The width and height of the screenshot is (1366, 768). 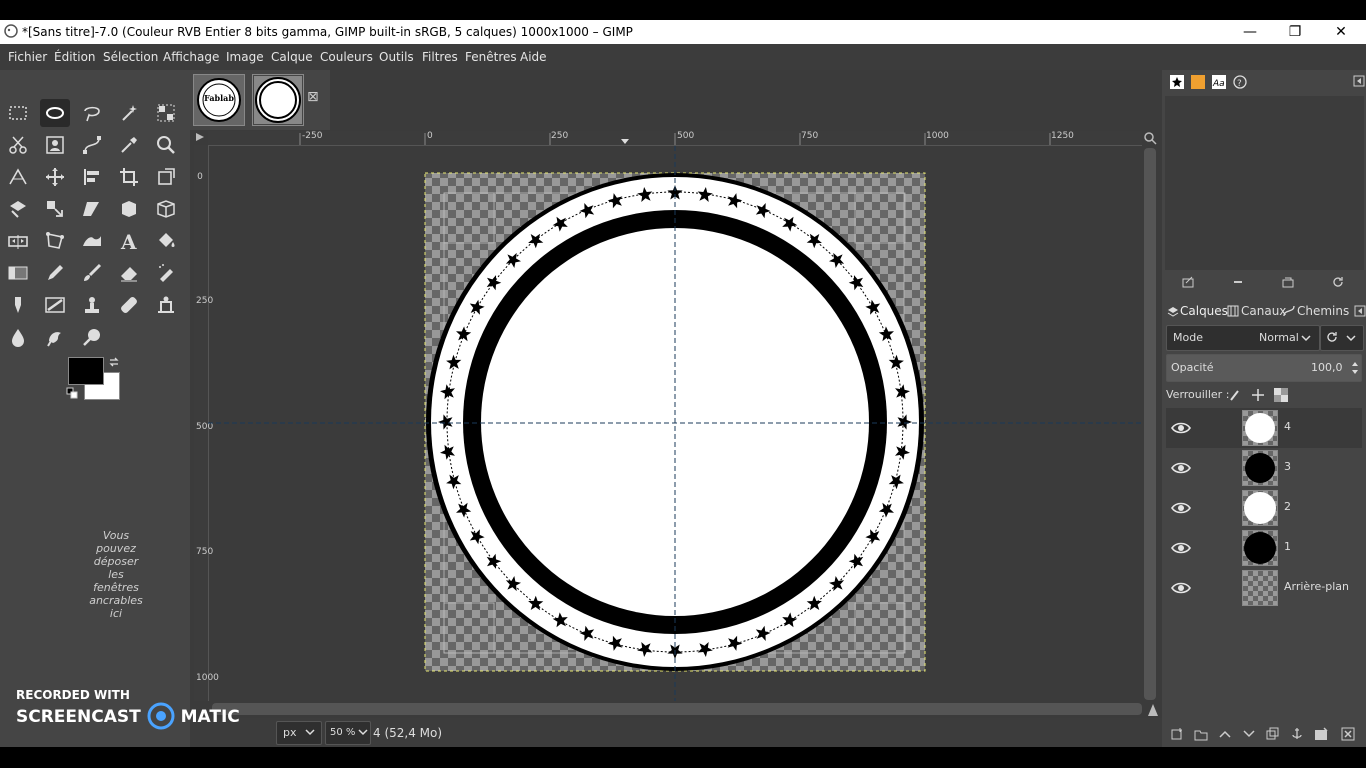 What do you see at coordinates (18, 113) in the screenshot?
I see `rect-select-icon` at bounding box center [18, 113].